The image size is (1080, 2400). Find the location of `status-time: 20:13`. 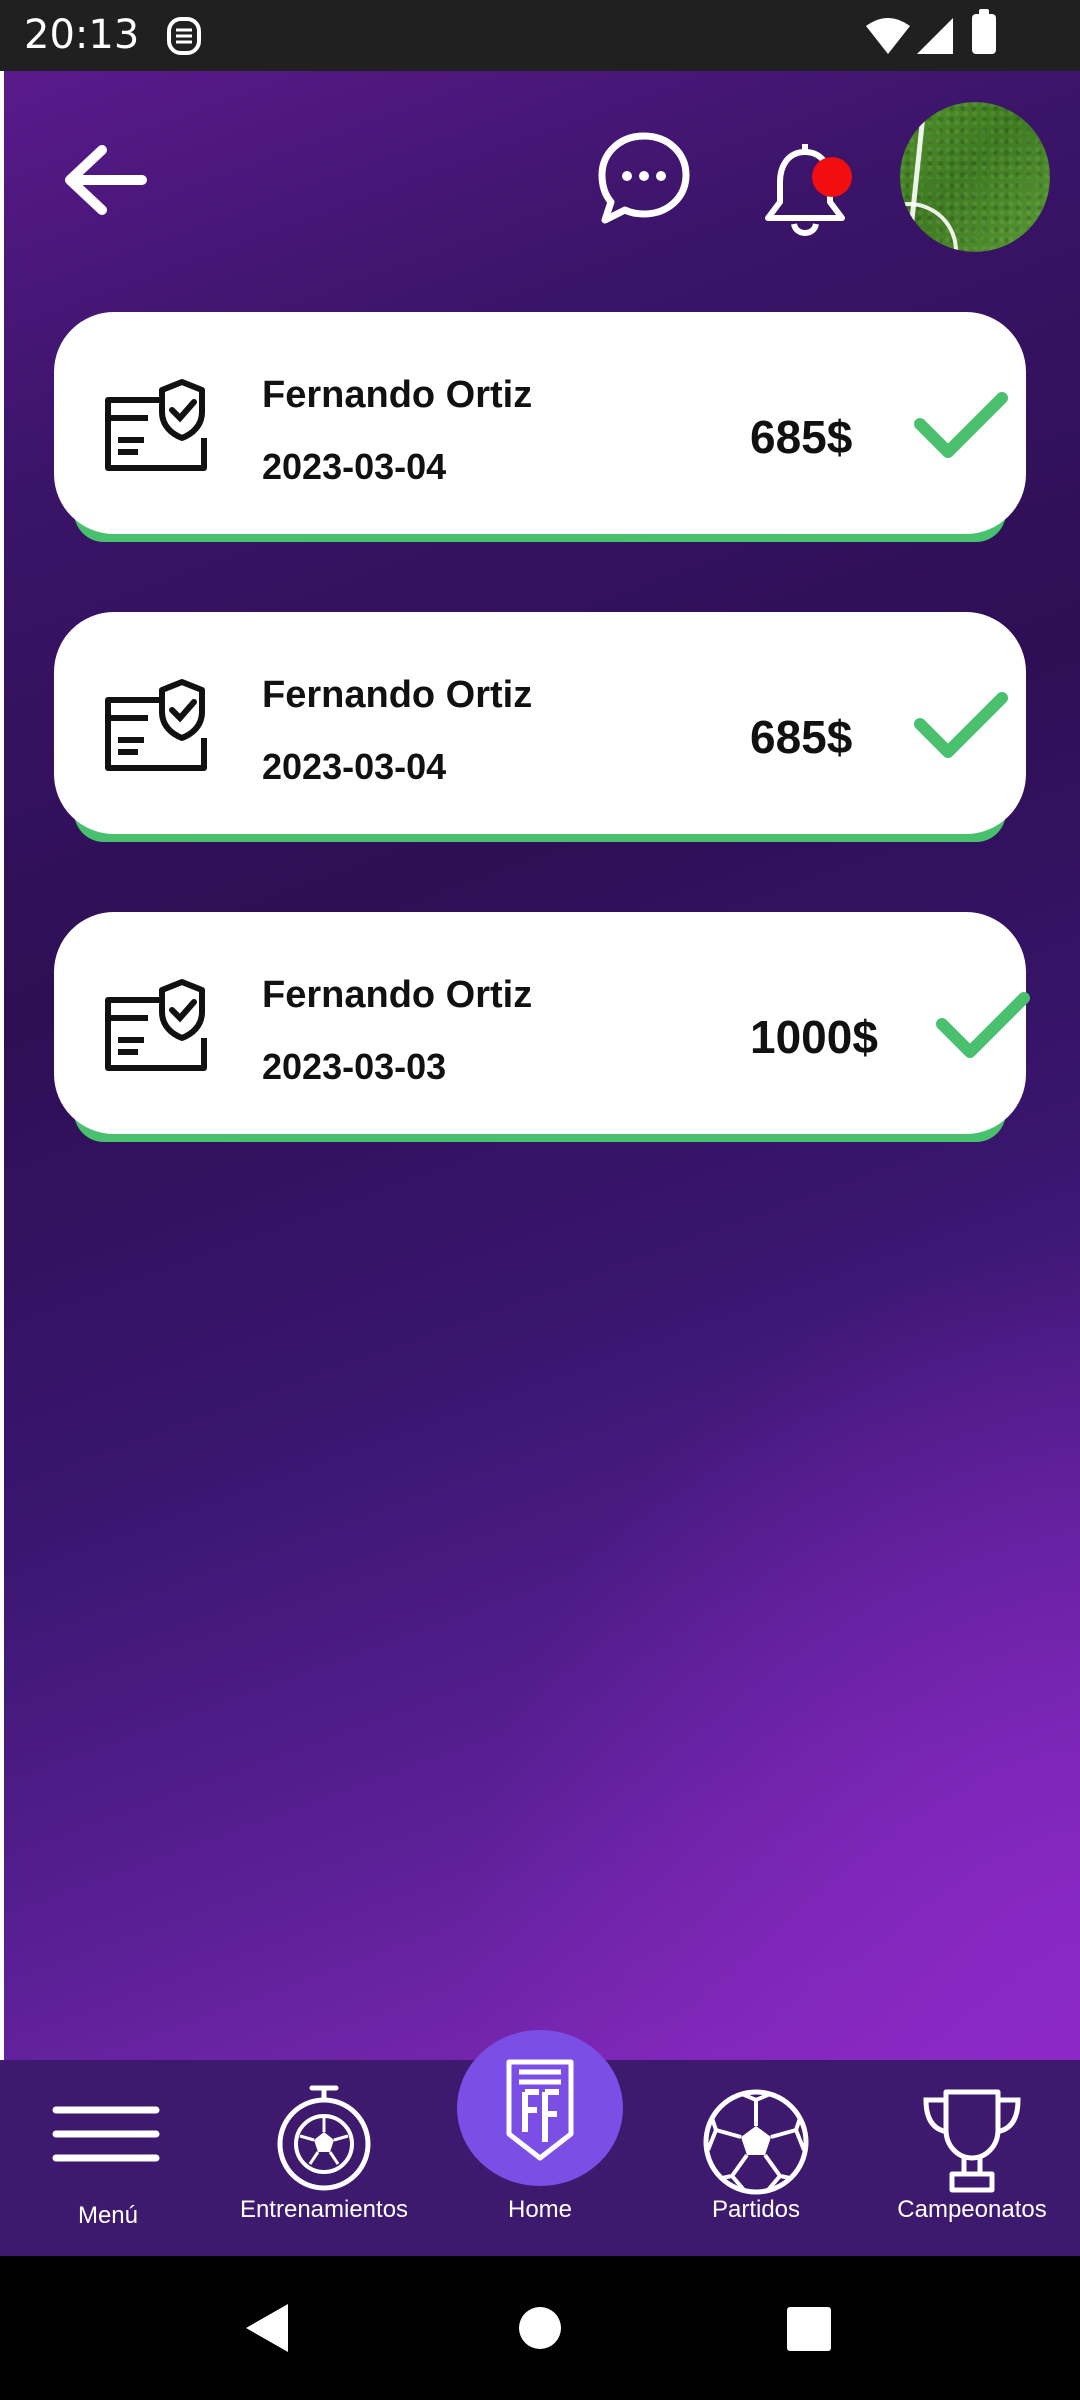

status-time: 20:13 is located at coordinates (82, 35).